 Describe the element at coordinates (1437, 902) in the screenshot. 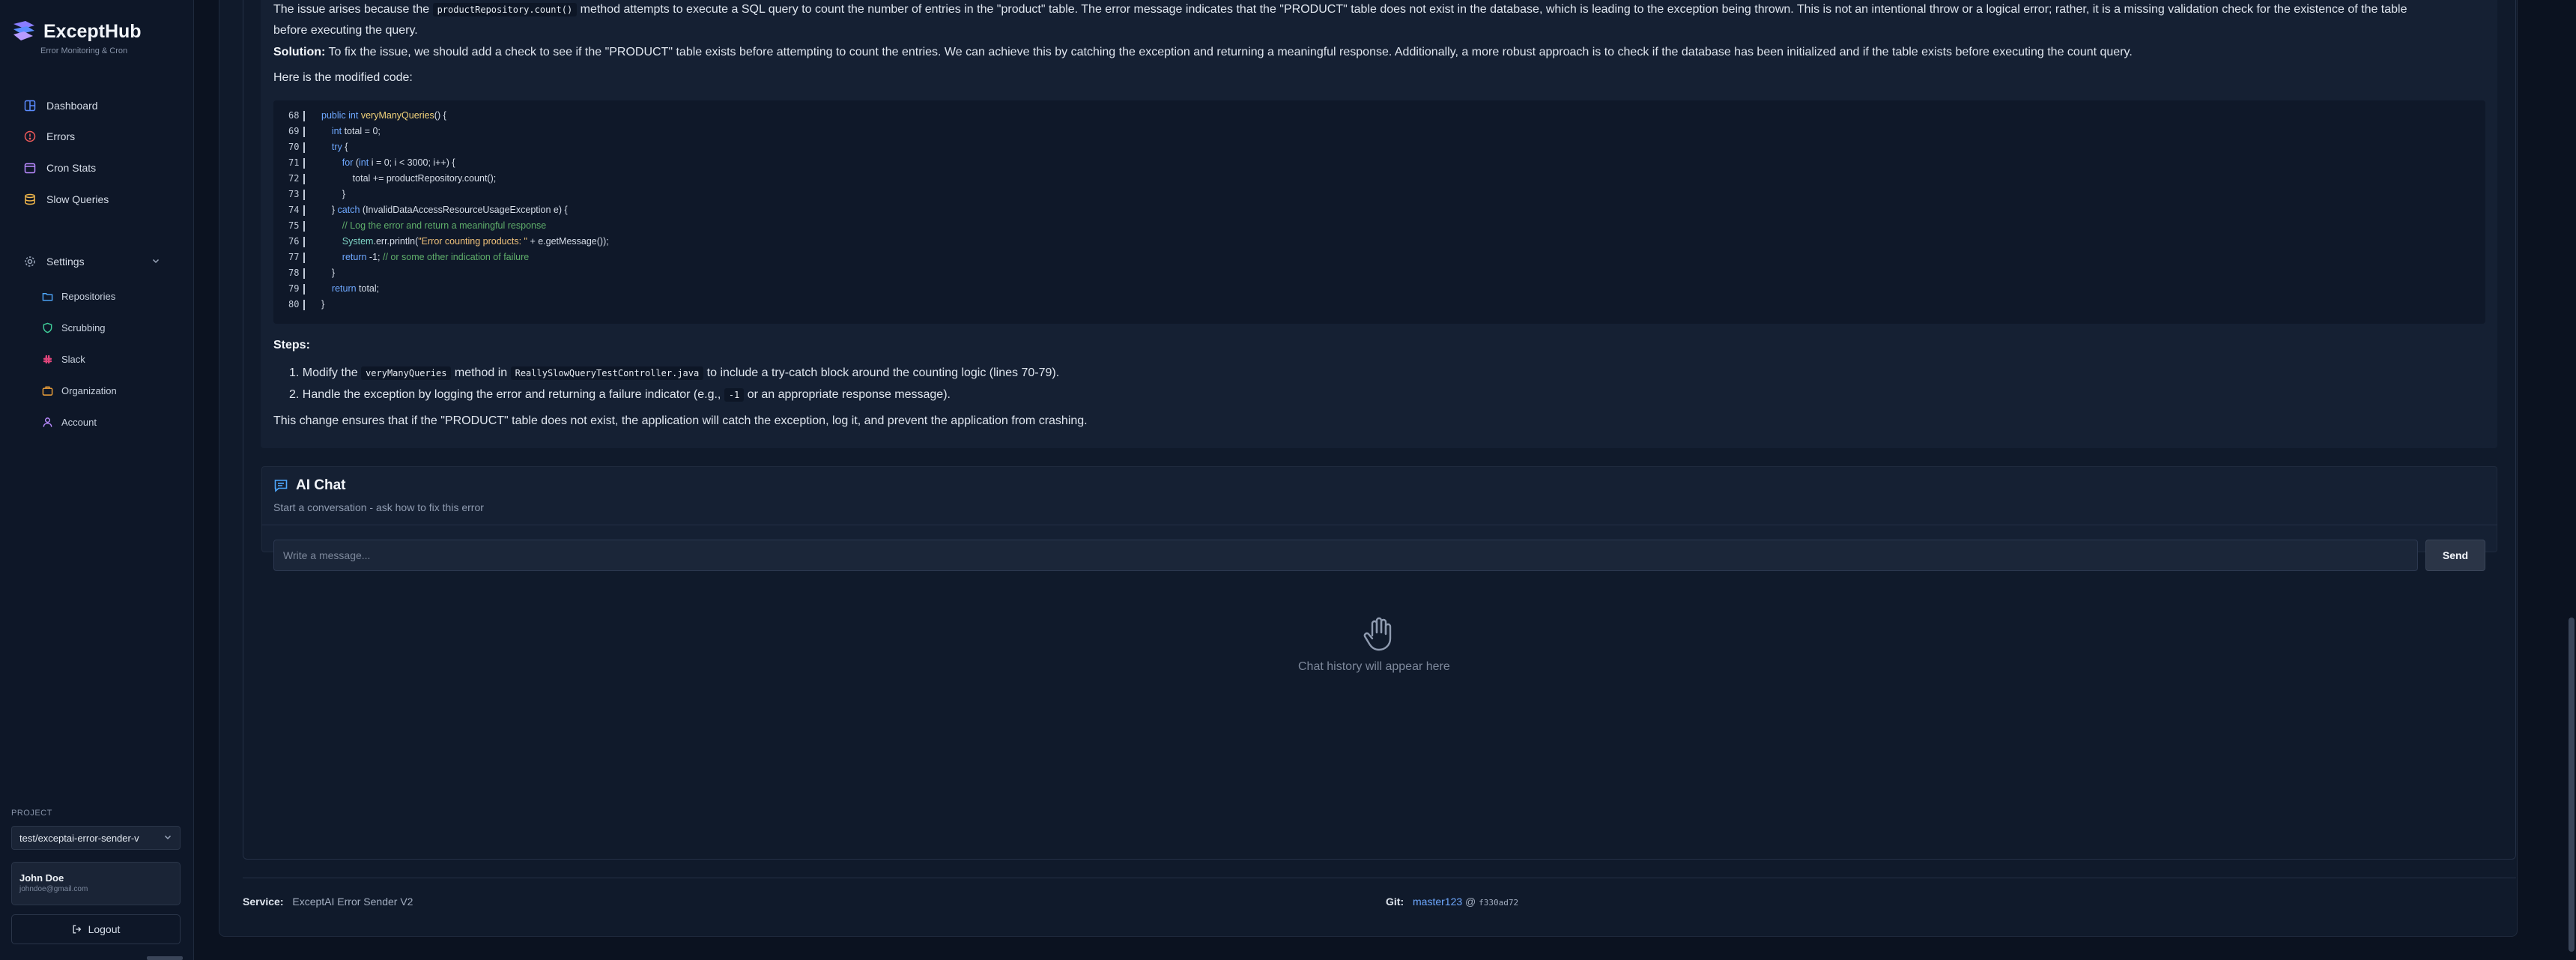

I see `git-branch-link: master123` at that location.